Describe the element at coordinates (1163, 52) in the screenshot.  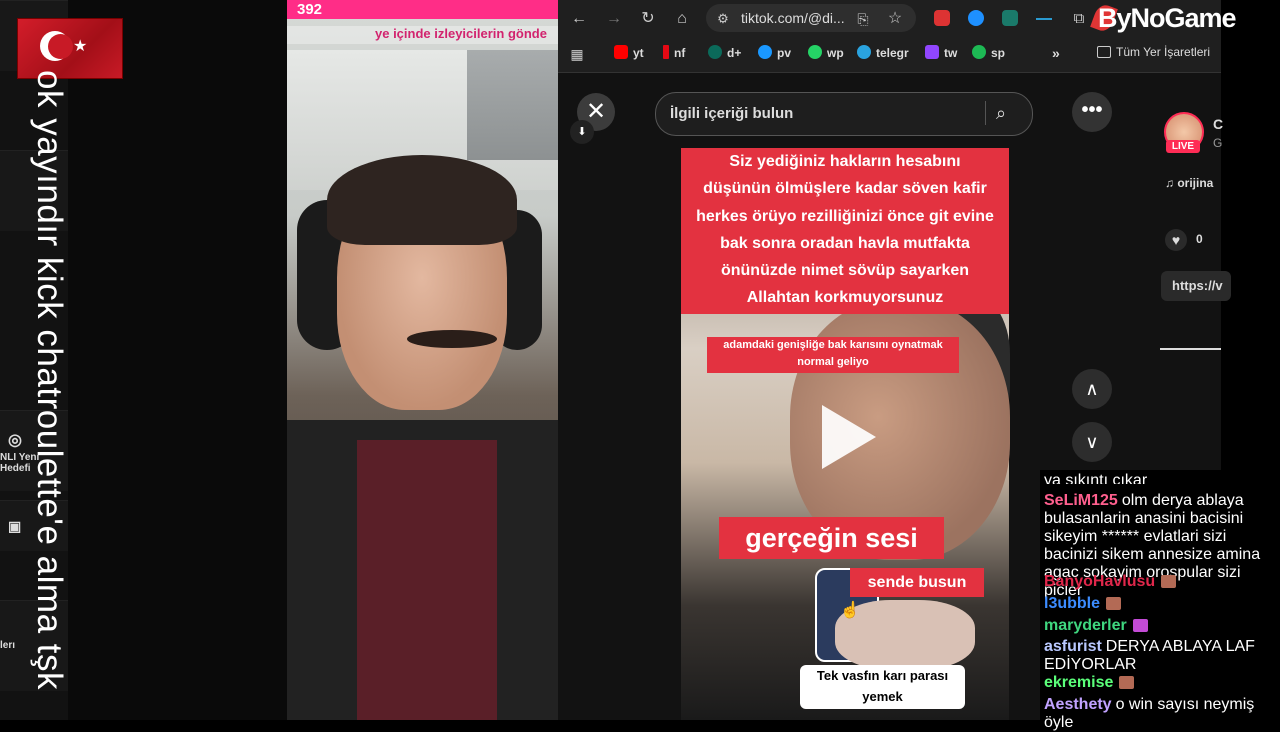
I see `all-bookmarks-label: Tüm Yer İşaretleri` at that location.